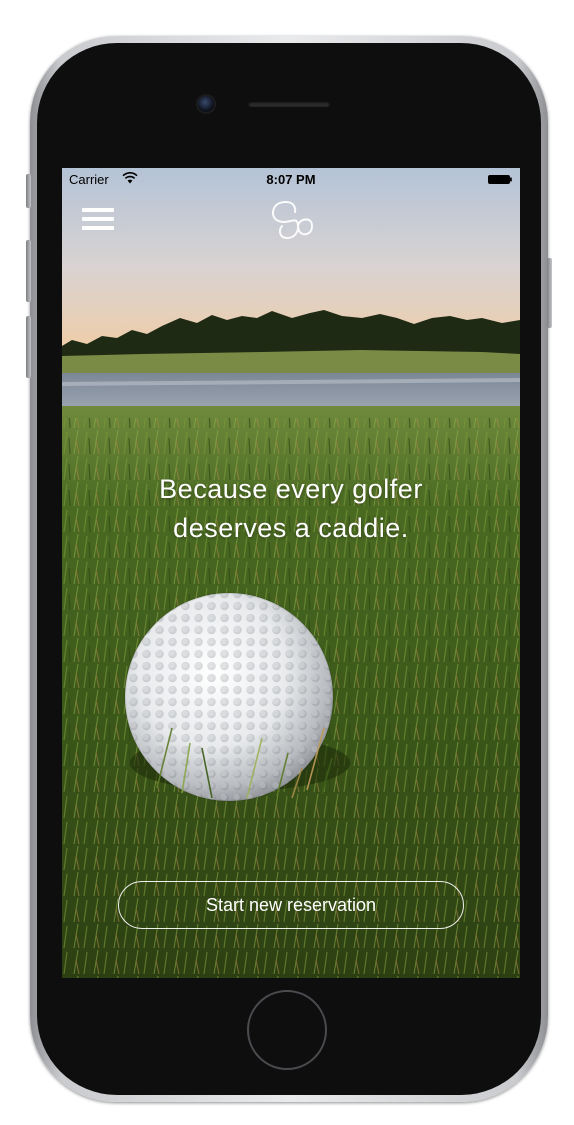 The width and height of the screenshot is (574, 1125). What do you see at coordinates (500, 179) in the screenshot?
I see `battery-icon` at bounding box center [500, 179].